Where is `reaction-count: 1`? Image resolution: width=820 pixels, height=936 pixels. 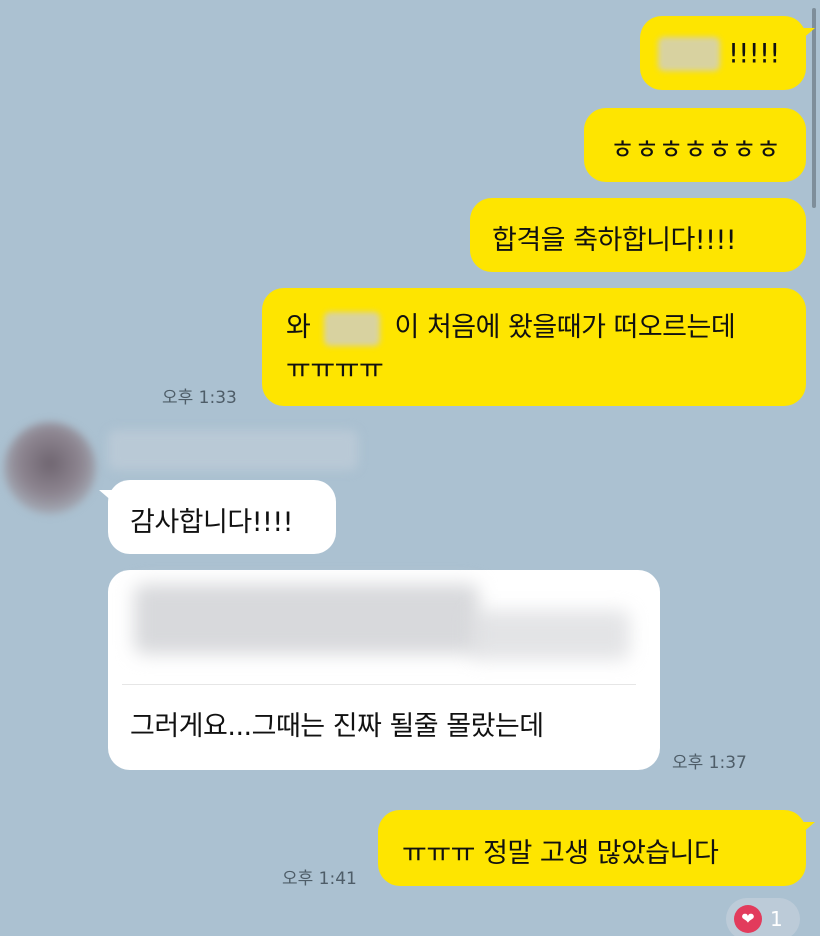
reaction-count: 1 is located at coordinates (776, 919).